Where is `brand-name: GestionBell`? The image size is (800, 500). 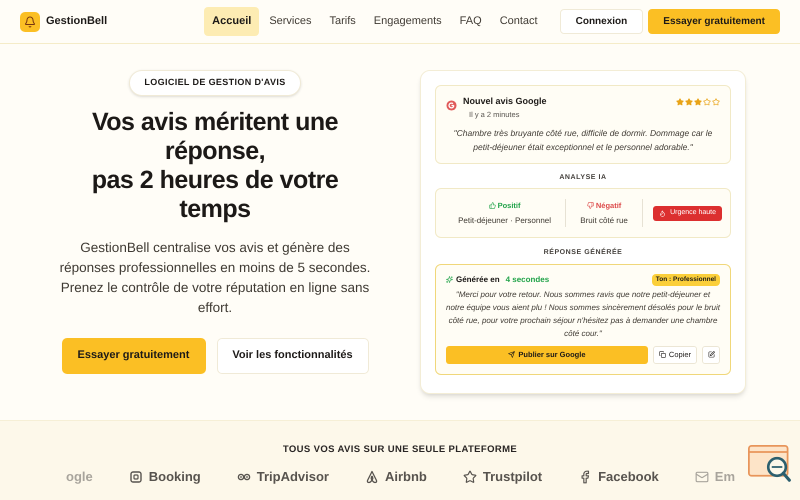
brand-name: GestionBell is located at coordinates (77, 22).